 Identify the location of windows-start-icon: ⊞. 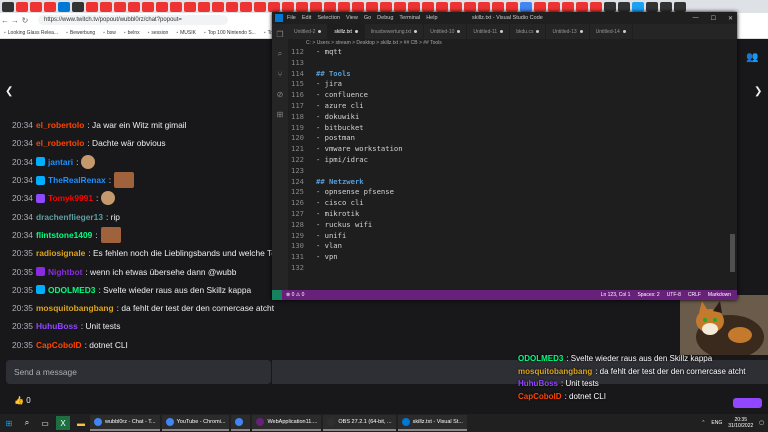
(9, 423).